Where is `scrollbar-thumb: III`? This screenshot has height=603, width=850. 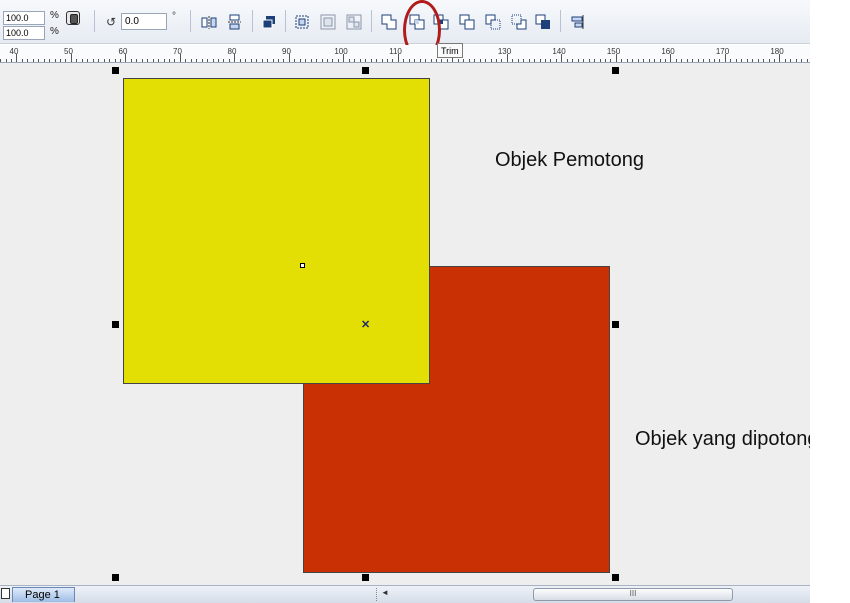 scrollbar-thumb: III is located at coordinates (633, 594).